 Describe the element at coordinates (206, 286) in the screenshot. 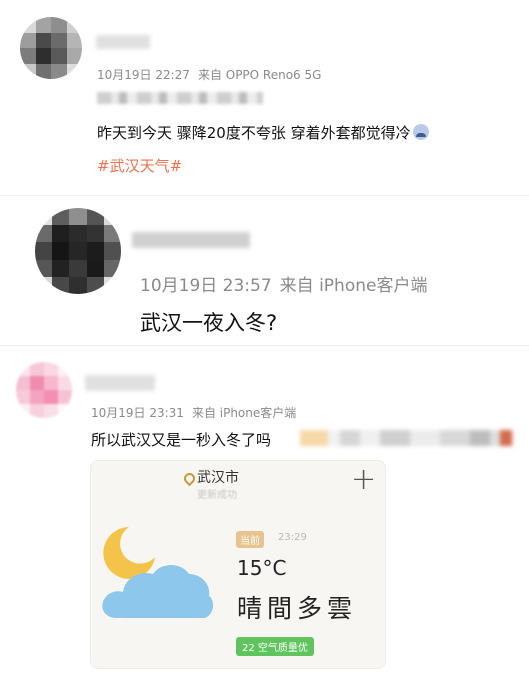

I see `post-time: 10月19日 23:57` at that location.